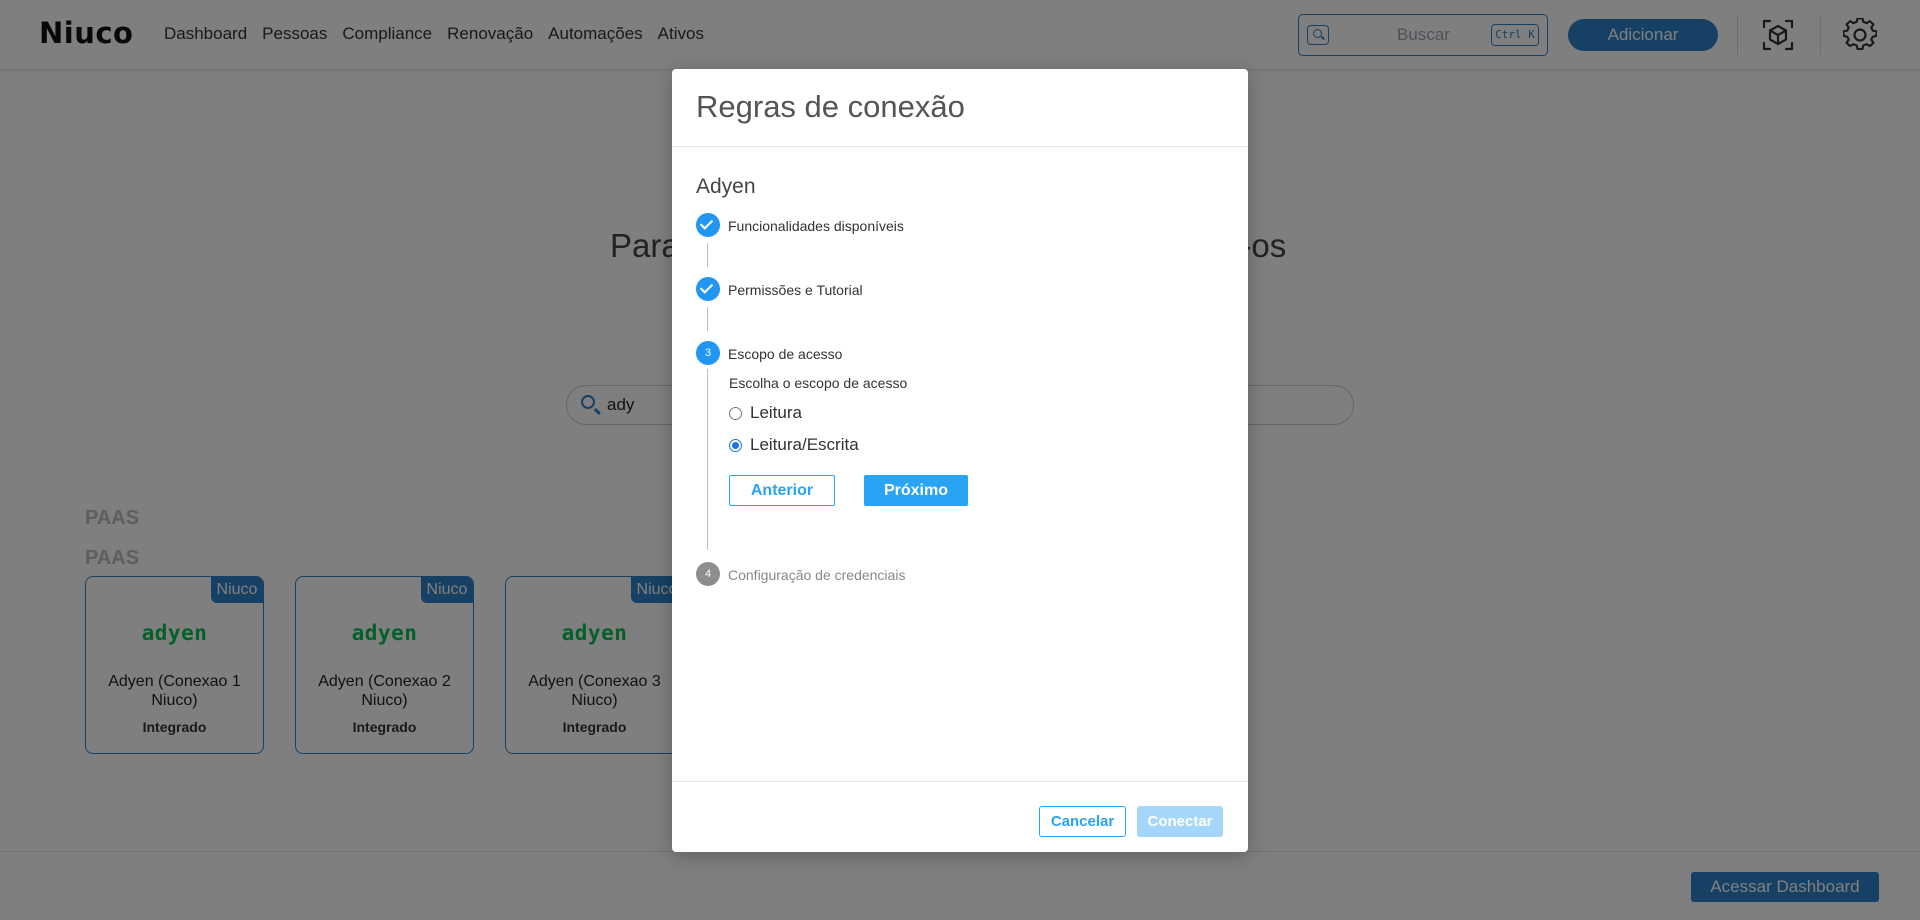 The height and width of the screenshot is (920, 1920). Describe the element at coordinates (708, 353) in the screenshot. I see `step-3-number: 3` at that location.